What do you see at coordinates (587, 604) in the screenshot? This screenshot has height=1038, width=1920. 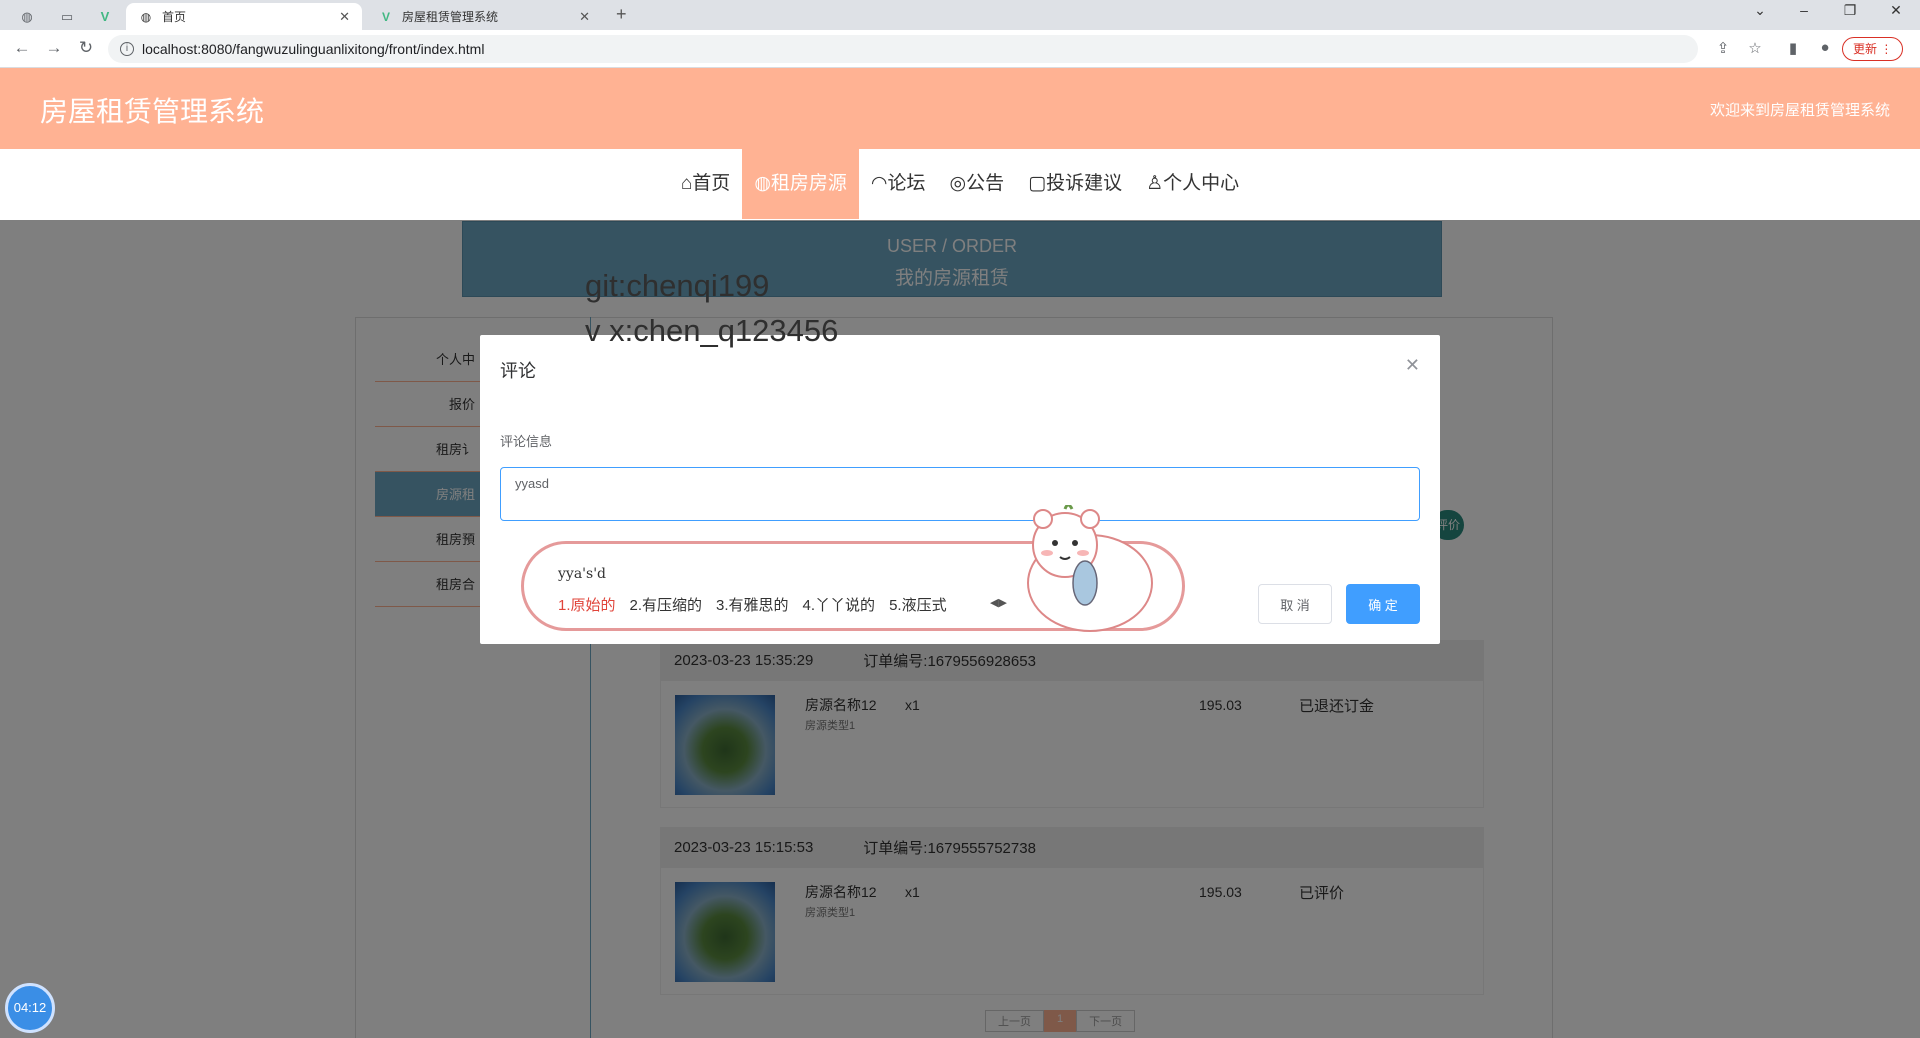 I see `ime-candidate: 1.原始的` at bounding box center [587, 604].